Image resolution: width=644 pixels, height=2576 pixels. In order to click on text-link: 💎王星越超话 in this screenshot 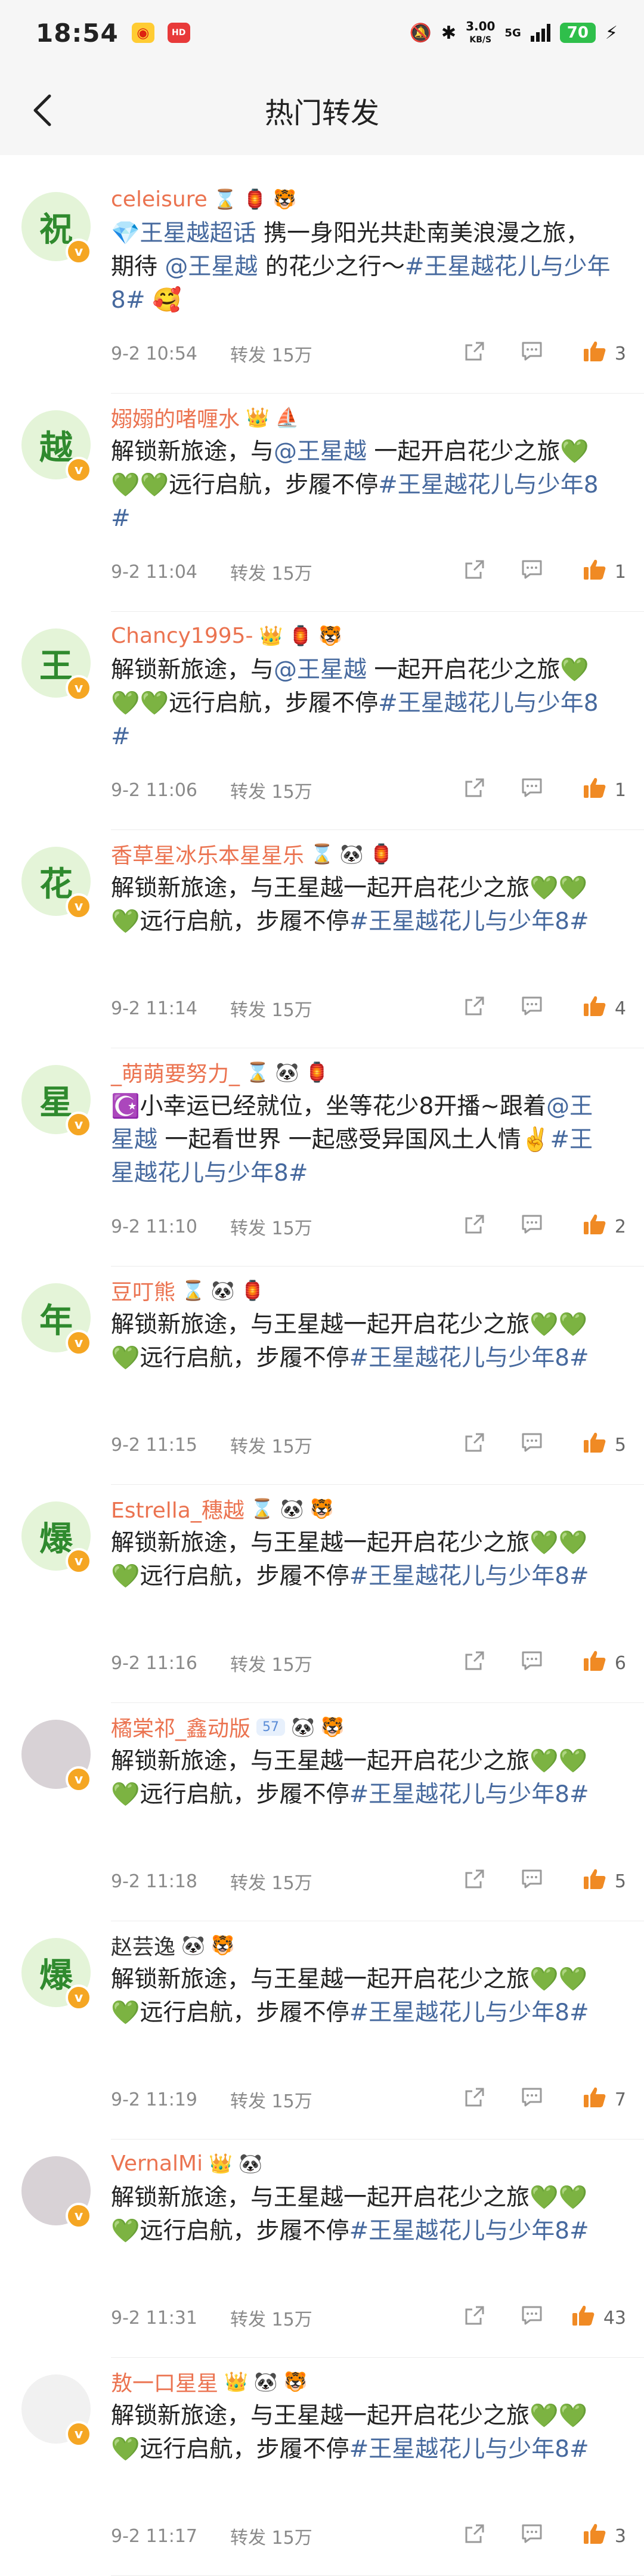, I will do `click(183, 234)`.